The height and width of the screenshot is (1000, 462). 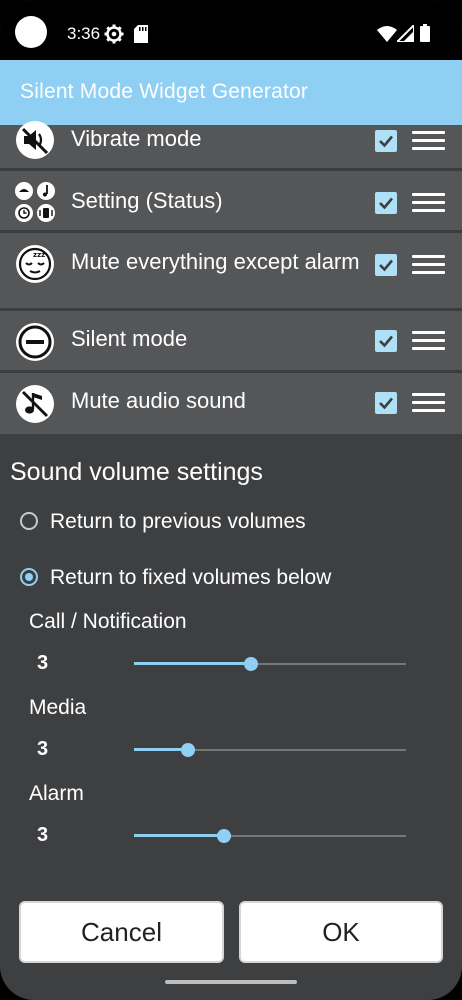 What do you see at coordinates (231, 146) in the screenshot?
I see `list-item: Vibrate mode` at bounding box center [231, 146].